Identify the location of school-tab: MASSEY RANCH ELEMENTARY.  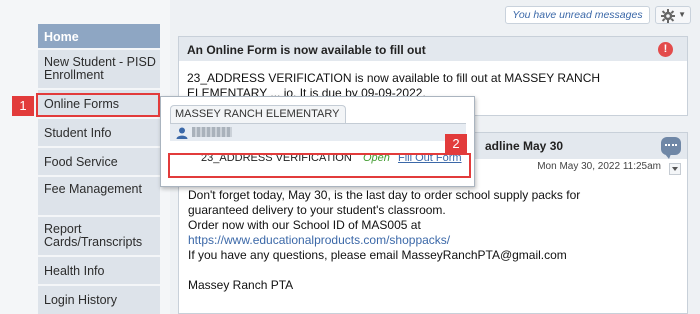
(258, 114).